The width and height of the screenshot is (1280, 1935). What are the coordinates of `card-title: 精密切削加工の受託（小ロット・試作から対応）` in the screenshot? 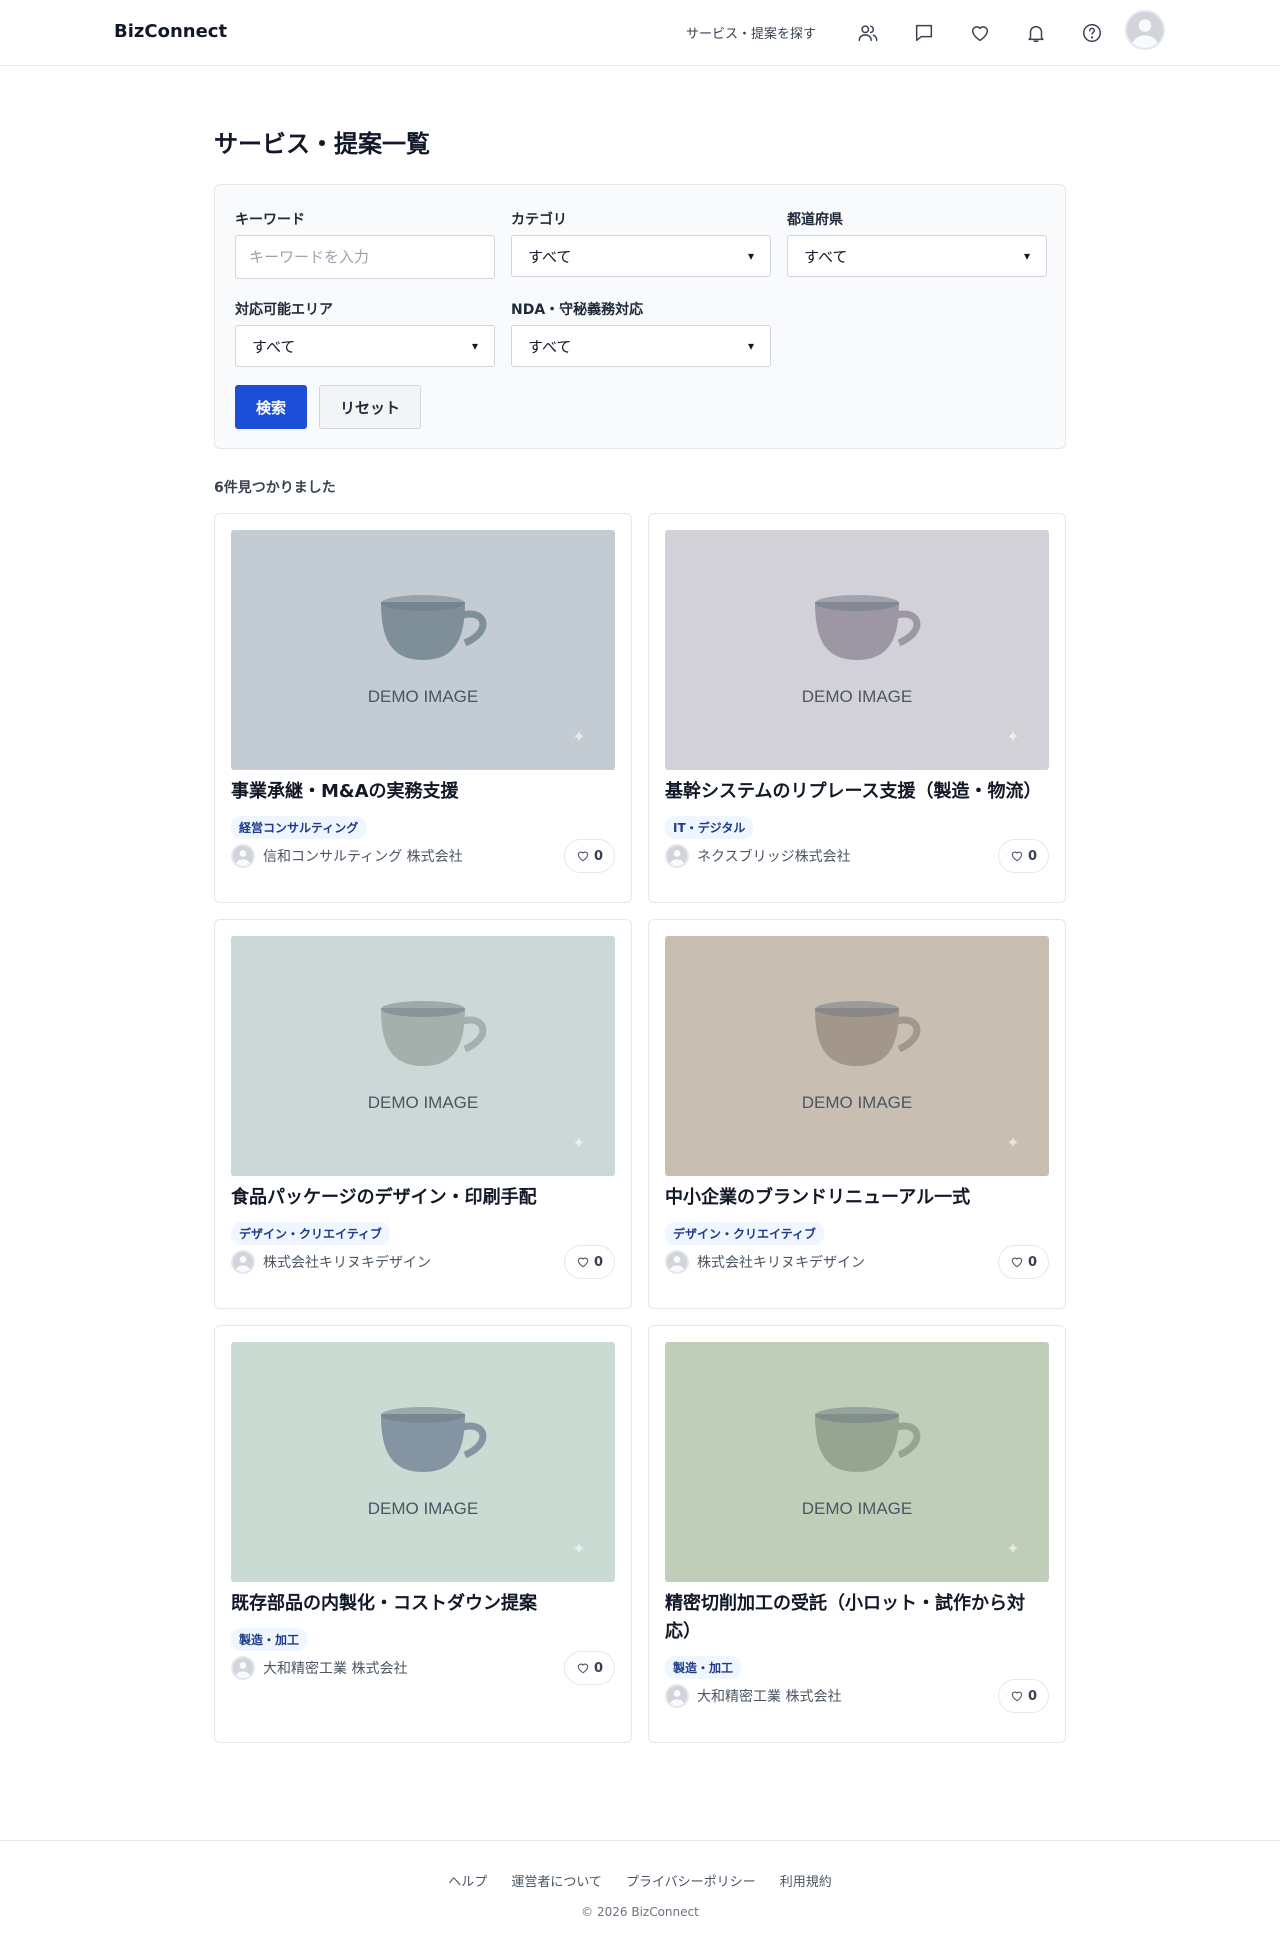 It's located at (857, 1618).